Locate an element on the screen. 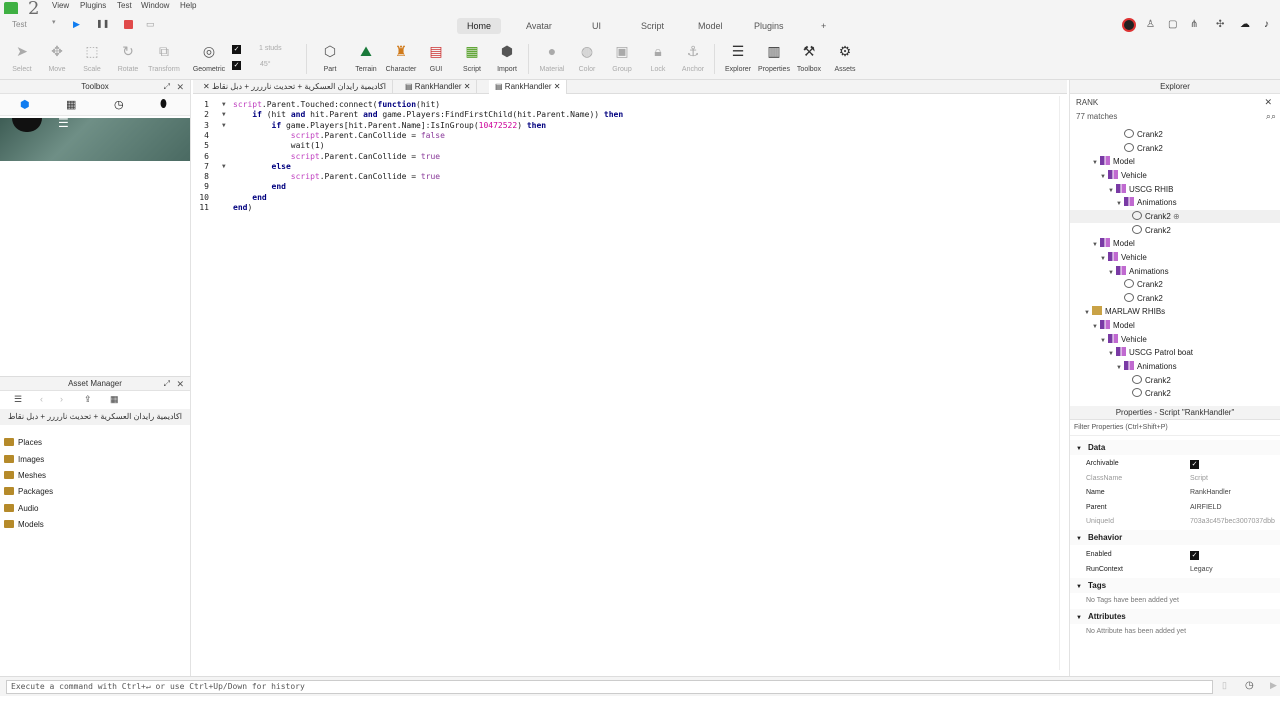 The width and height of the screenshot is (1280, 720). select-tool: ➤ Select is located at coordinates (22, 57).